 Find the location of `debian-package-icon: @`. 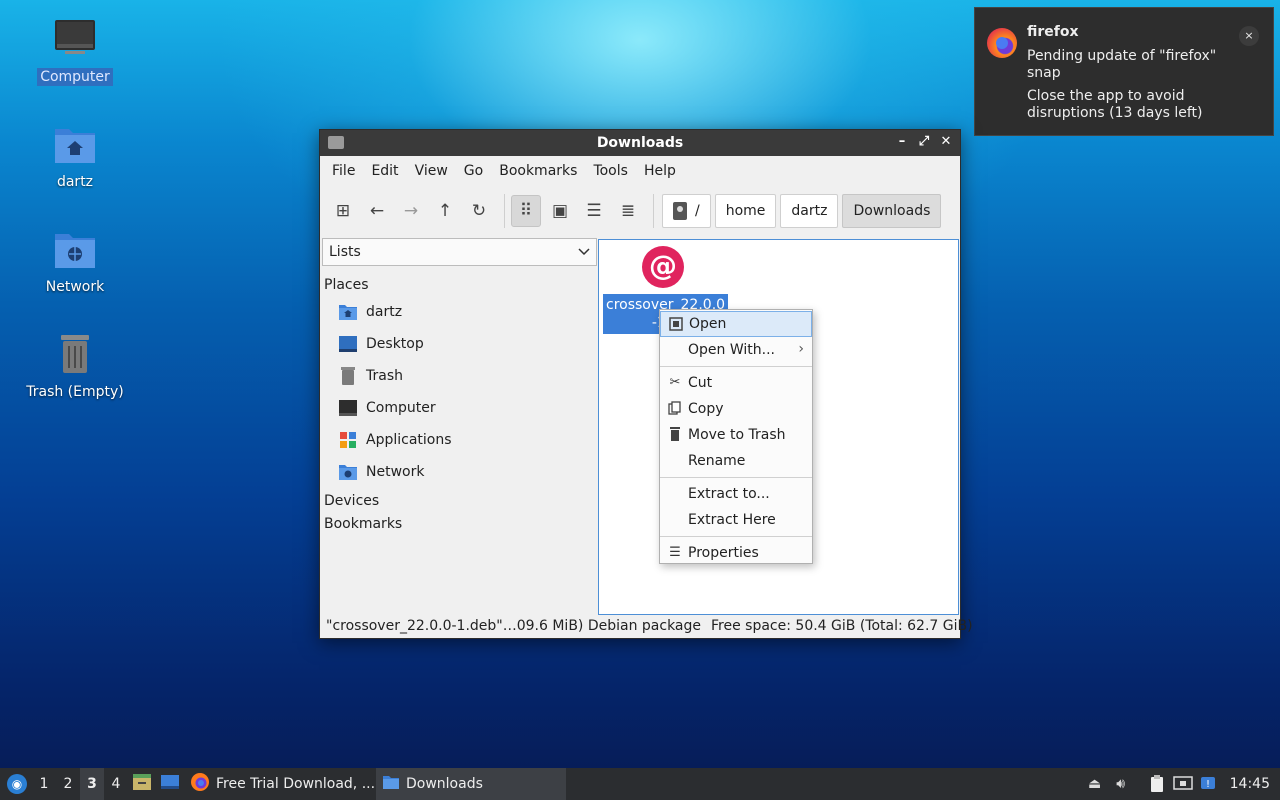

debian-package-icon: @ is located at coordinates (663, 267).